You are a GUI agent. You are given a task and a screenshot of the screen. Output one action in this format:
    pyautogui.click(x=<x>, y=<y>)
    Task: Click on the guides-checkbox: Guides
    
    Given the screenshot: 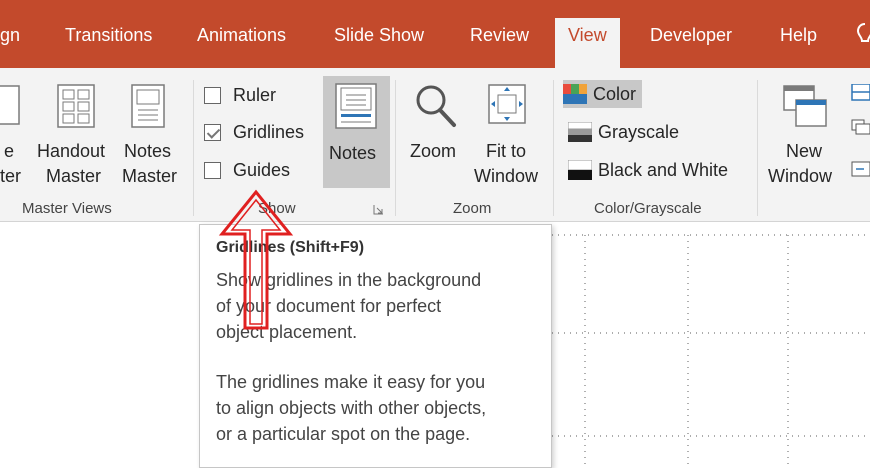 What is the action you would take?
    pyautogui.click(x=247, y=170)
    